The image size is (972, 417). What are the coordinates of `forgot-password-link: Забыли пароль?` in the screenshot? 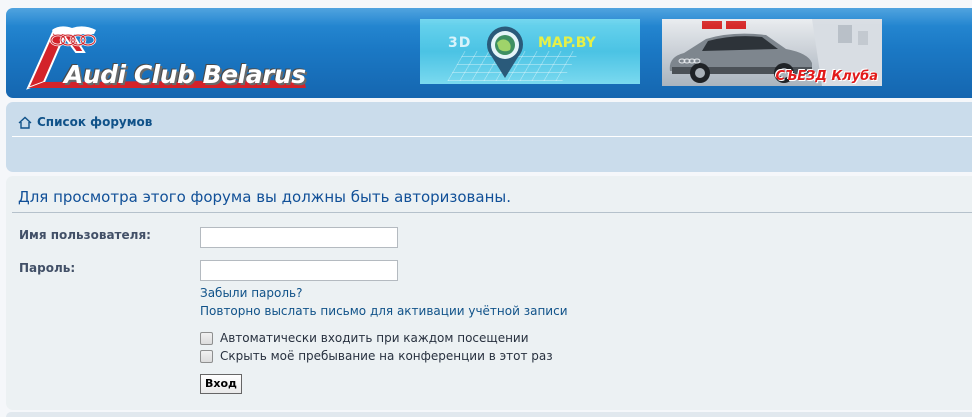 It's located at (251, 293).